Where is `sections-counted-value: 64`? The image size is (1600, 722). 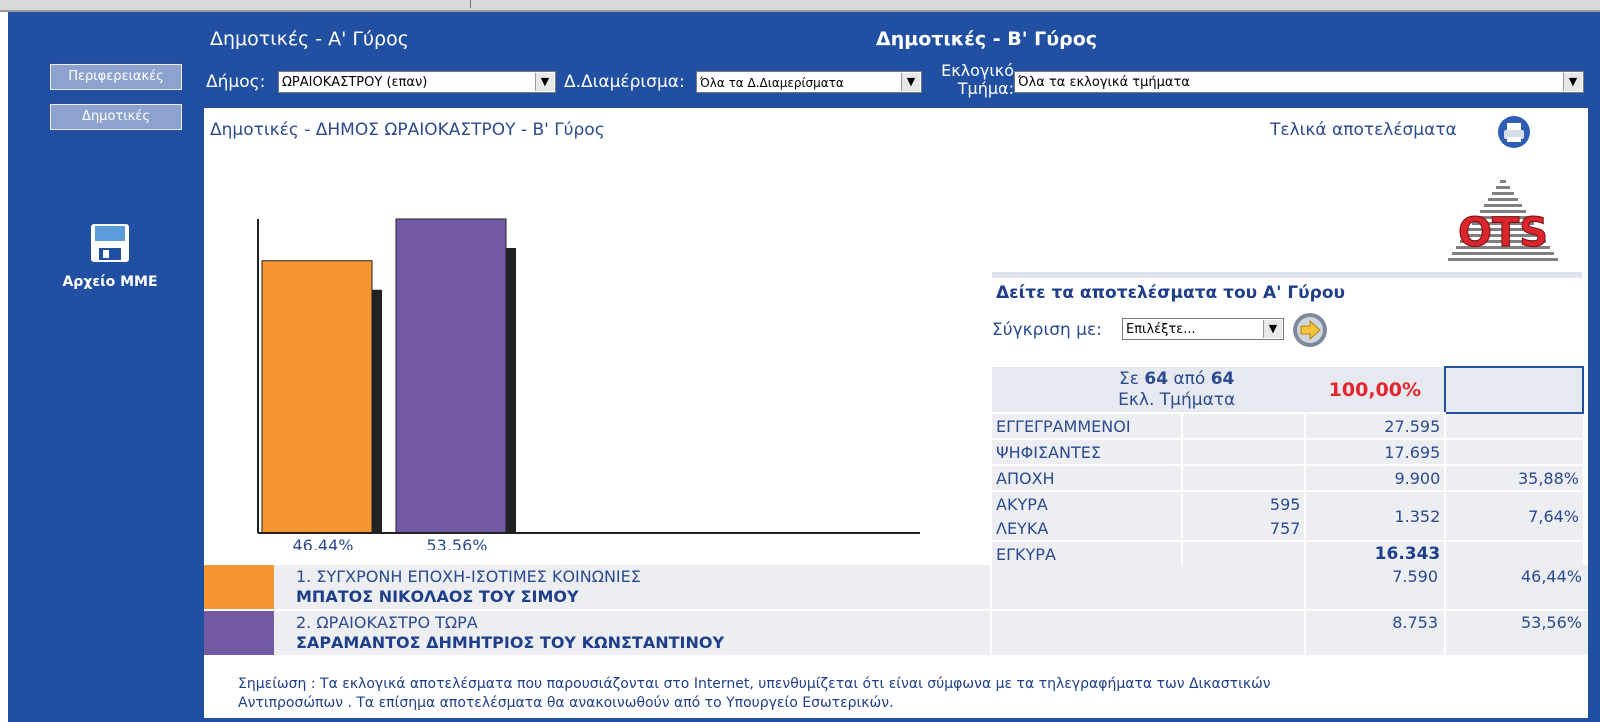
sections-counted-value: 64 is located at coordinates (1156, 378).